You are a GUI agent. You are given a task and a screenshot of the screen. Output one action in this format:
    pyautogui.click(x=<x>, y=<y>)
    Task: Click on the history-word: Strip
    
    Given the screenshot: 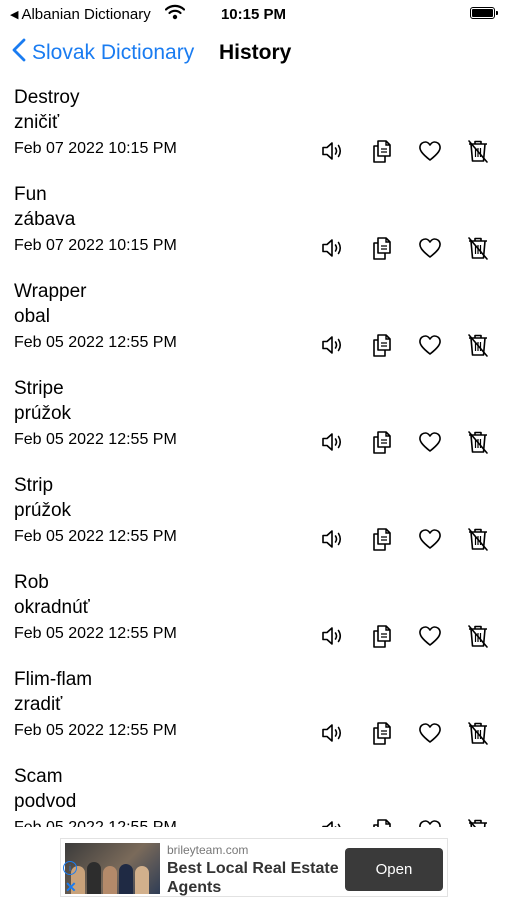 What is the action you would take?
    pyautogui.click(x=34, y=485)
    